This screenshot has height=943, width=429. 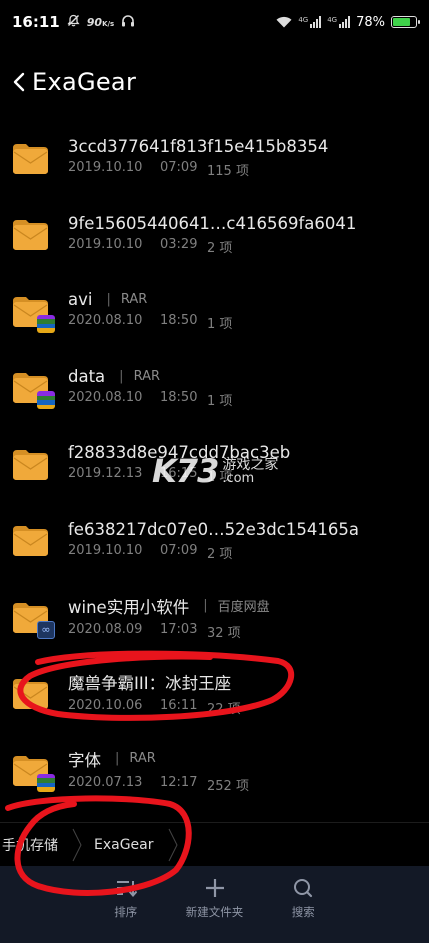 I want to click on file-time: 12:17, so click(x=179, y=782).